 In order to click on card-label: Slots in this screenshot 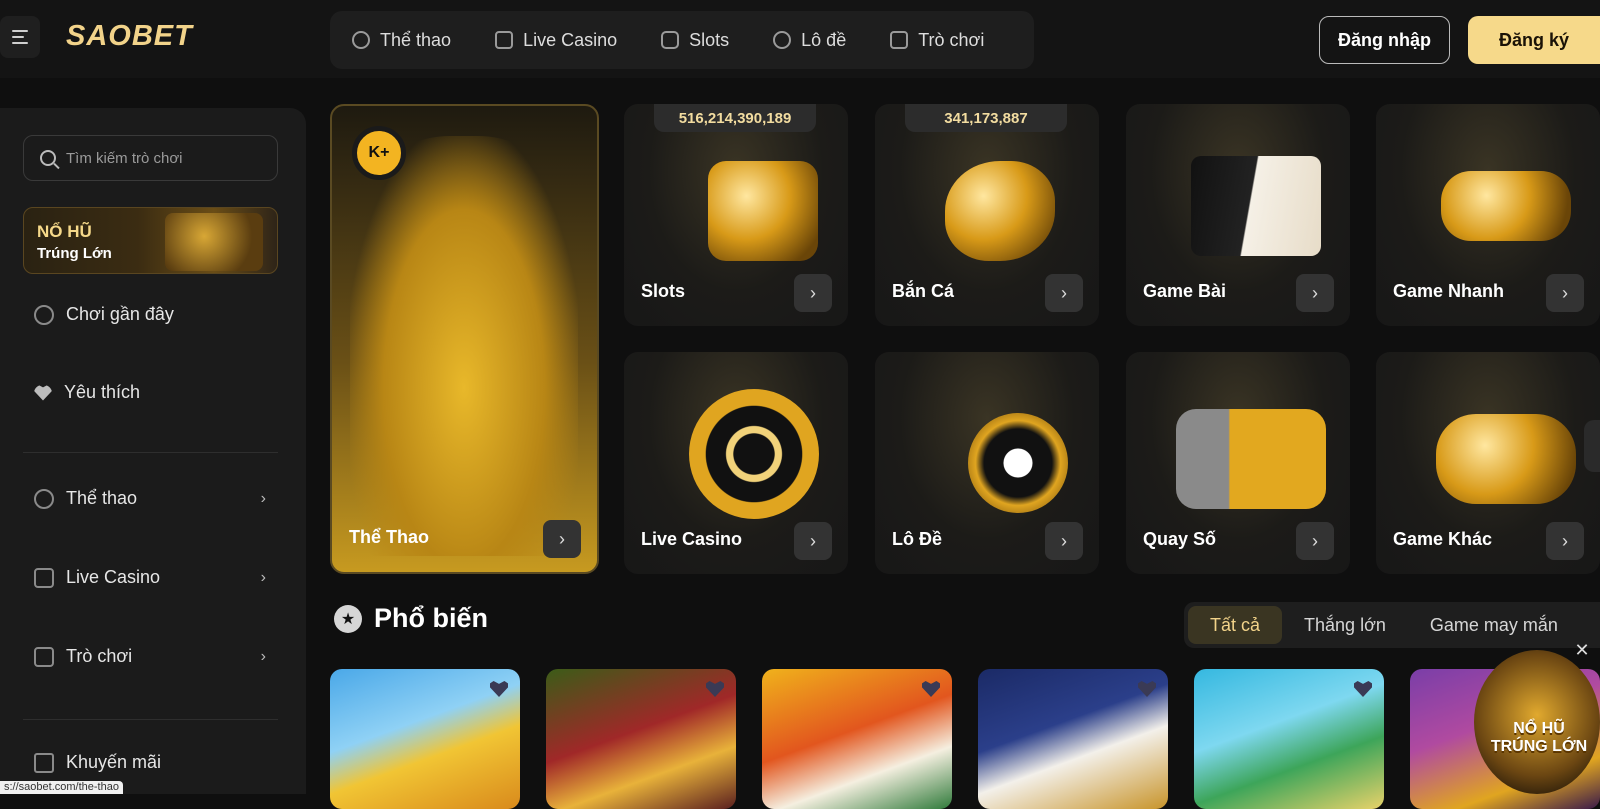, I will do `click(663, 291)`.